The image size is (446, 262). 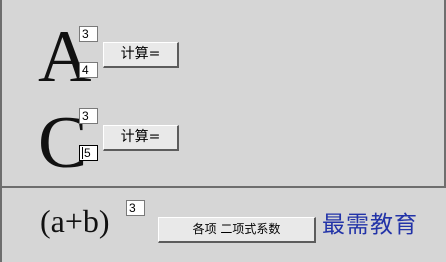 What do you see at coordinates (75, 221) in the screenshot?
I see `binomial-expression: (a+b)` at bounding box center [75, 221].